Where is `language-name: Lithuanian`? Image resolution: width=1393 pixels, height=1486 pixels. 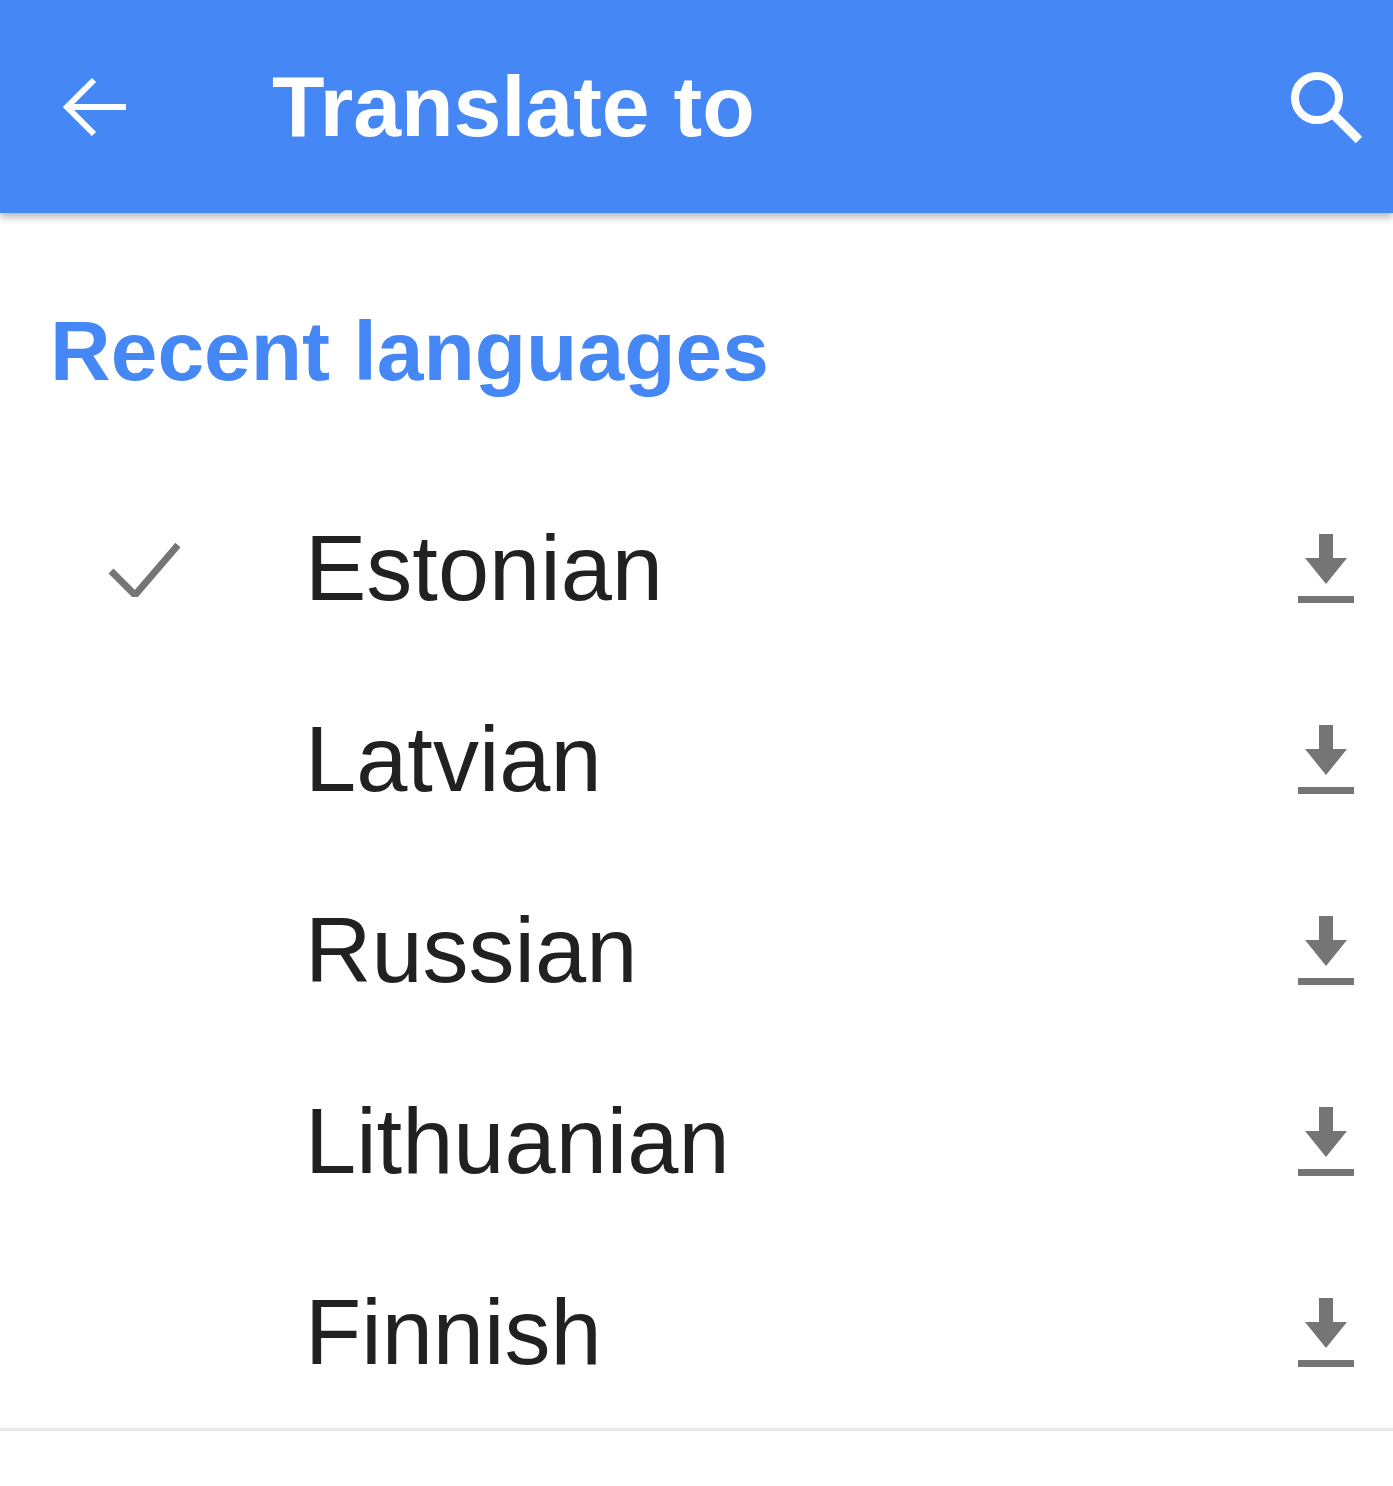
language-name: Lithuanian is located at coordinates (518, 1141).